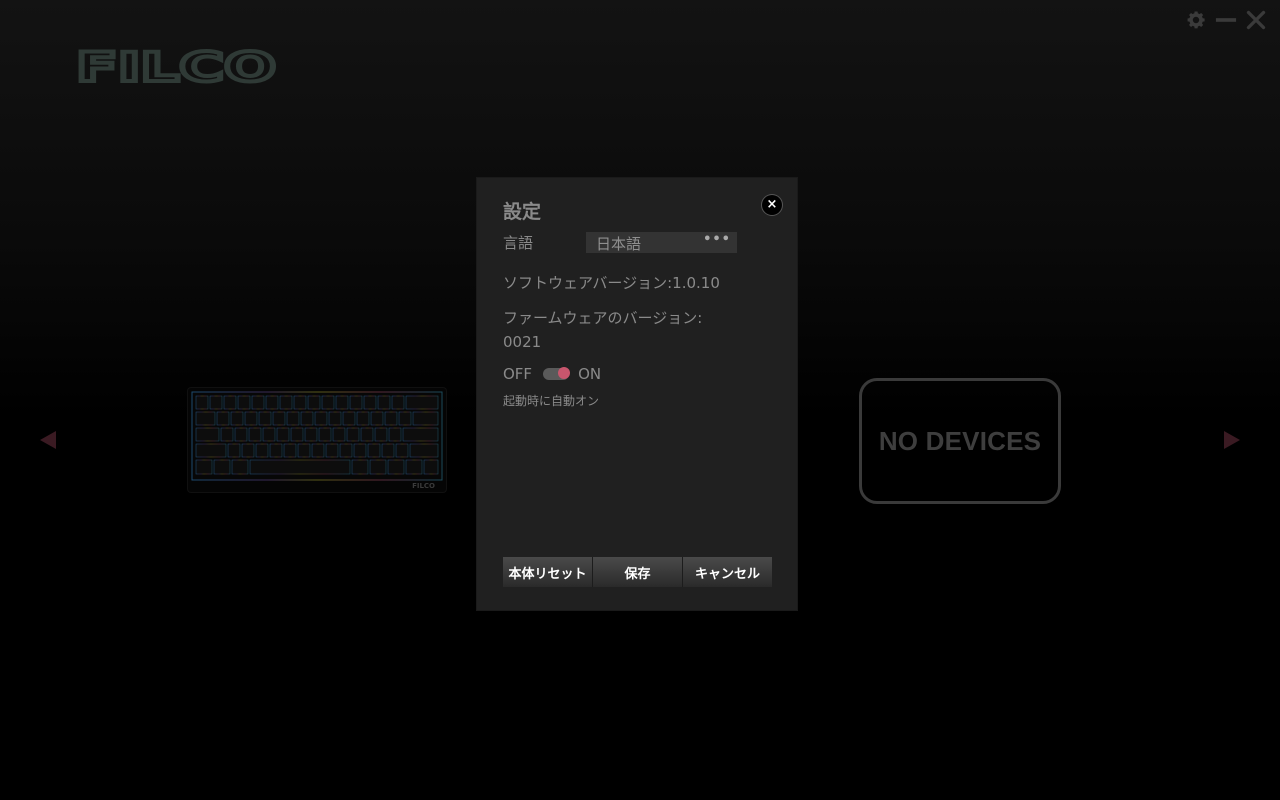 The width and height of the screenshot is (1280, 800). What do you see at coordinates (522, 212) in the screenshot?
I see `dialog-title: 設定` at bounding box center [522, 212].